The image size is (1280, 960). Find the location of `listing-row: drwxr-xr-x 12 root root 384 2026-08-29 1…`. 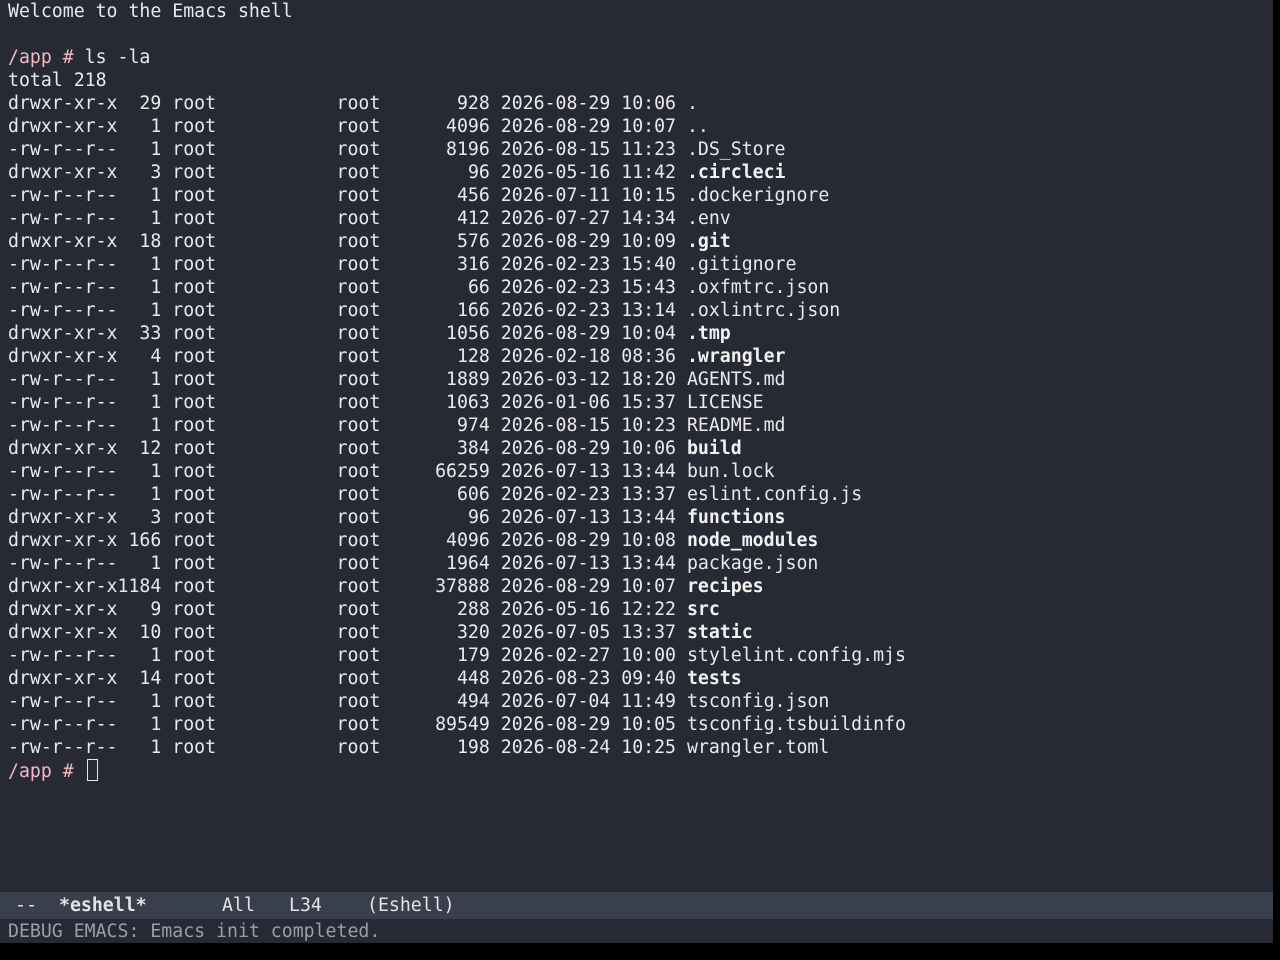

listing-row: drwxr-xr-x 12 root root 384 2026-08-29 1… is located at coordinates (375, 448).